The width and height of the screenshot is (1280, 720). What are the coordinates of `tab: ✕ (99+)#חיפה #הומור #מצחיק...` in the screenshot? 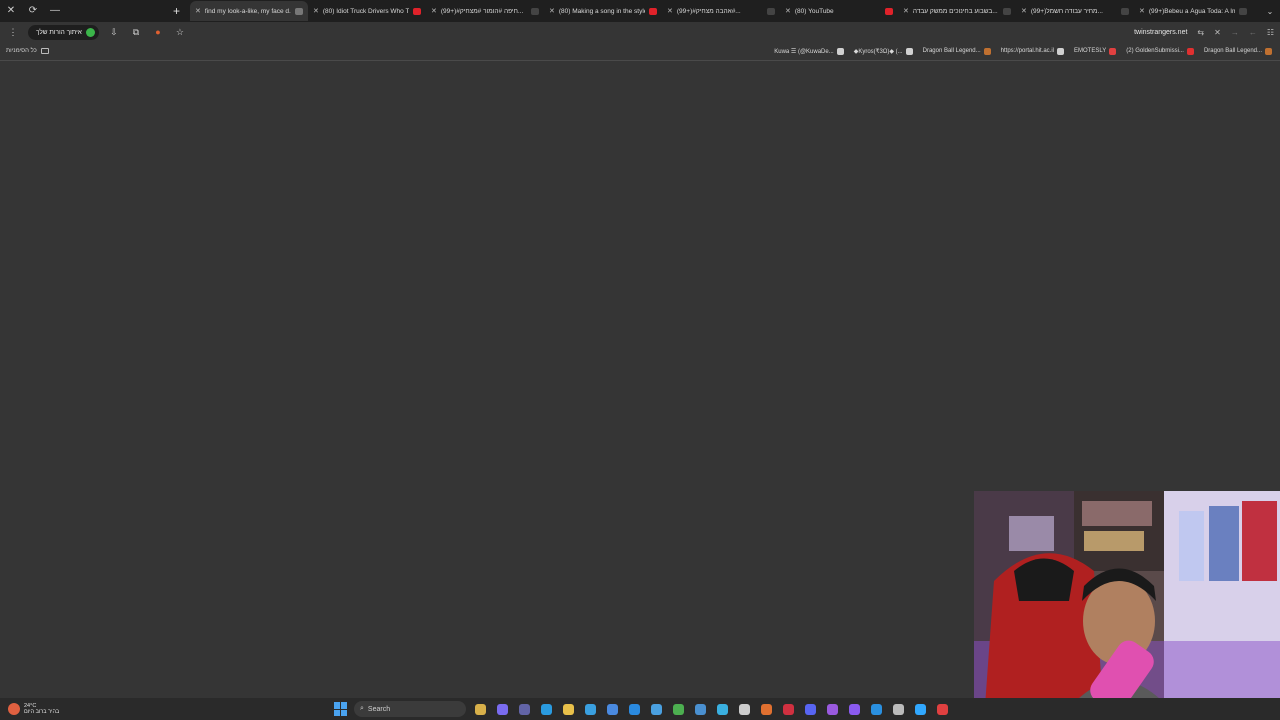 It's located at (485, 11).